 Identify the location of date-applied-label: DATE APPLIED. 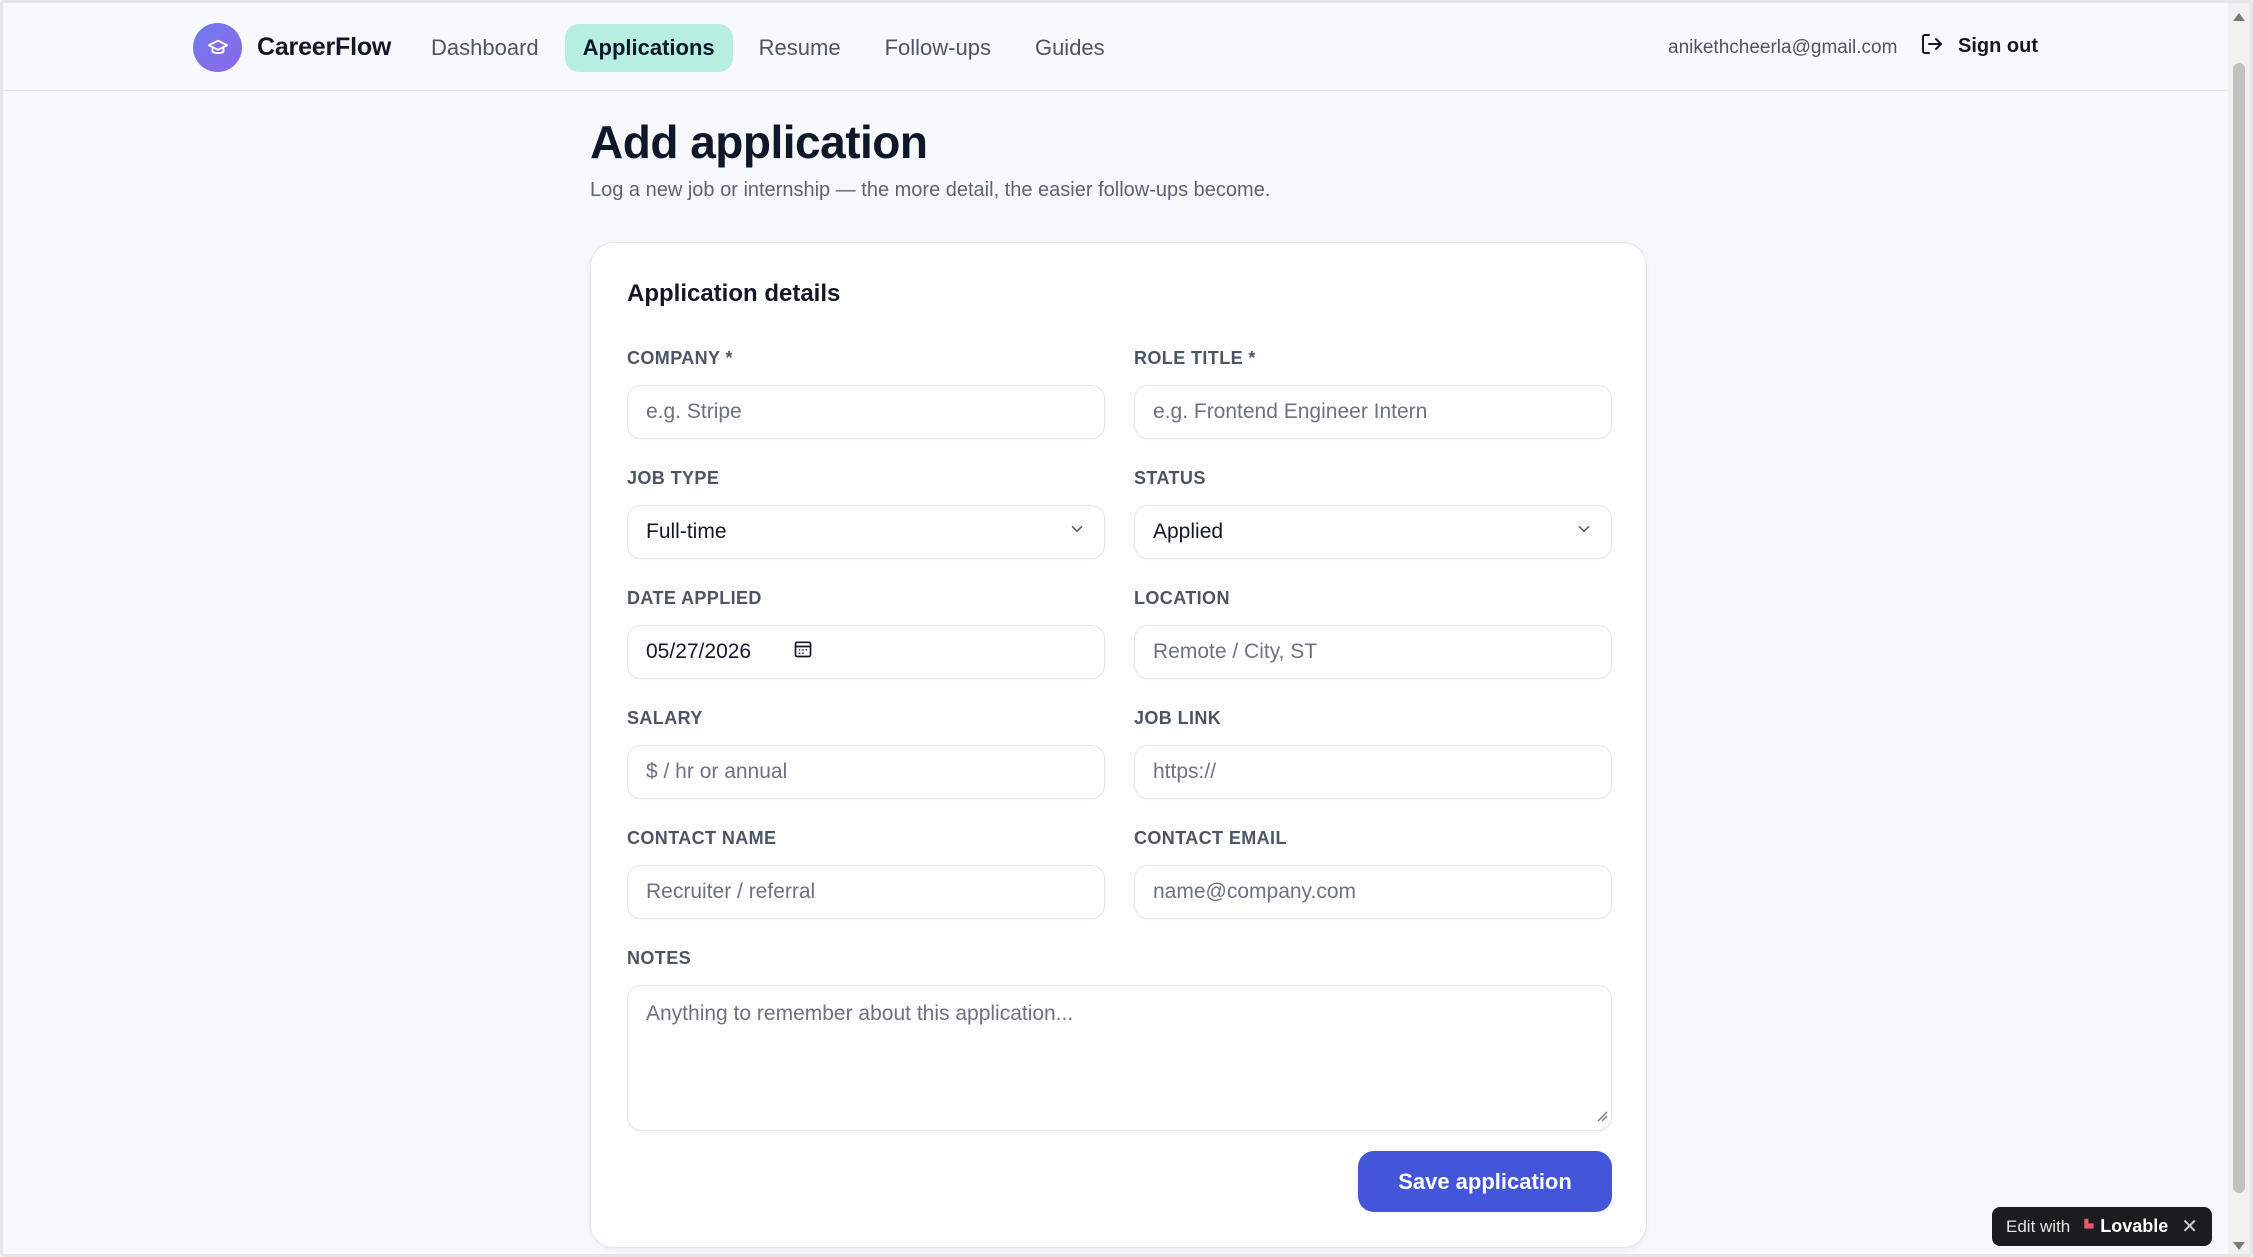
(694, 598).